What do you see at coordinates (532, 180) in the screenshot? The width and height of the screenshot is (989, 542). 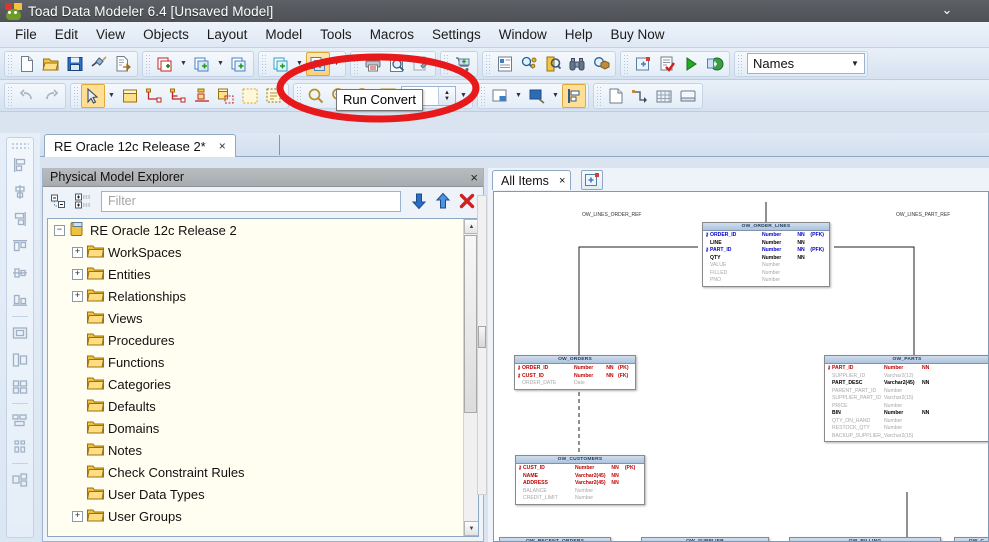 I see `diagram-tab-all-items: All Items ×` at bounding box center [532, 180].